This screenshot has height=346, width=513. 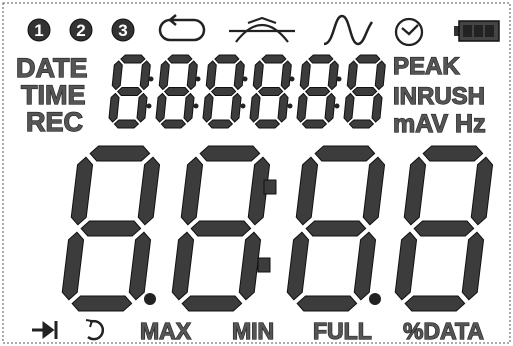 I want to click on rec-label: REC, so click(x=54, y=122).